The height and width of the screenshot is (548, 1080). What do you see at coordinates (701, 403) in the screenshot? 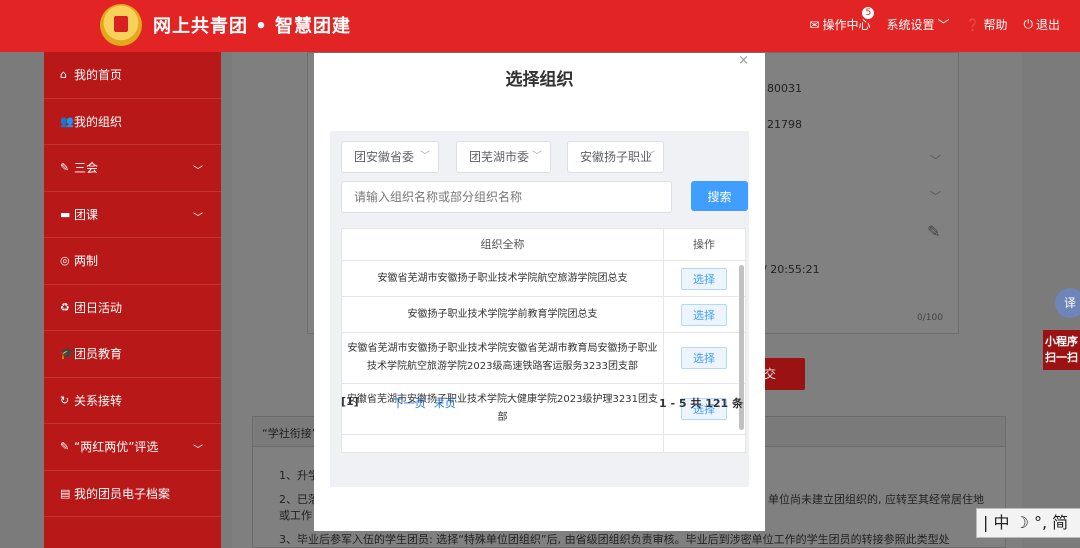
I see `pagination-info: 1 - 5 共 121 条` at bounding box center [701, 403].